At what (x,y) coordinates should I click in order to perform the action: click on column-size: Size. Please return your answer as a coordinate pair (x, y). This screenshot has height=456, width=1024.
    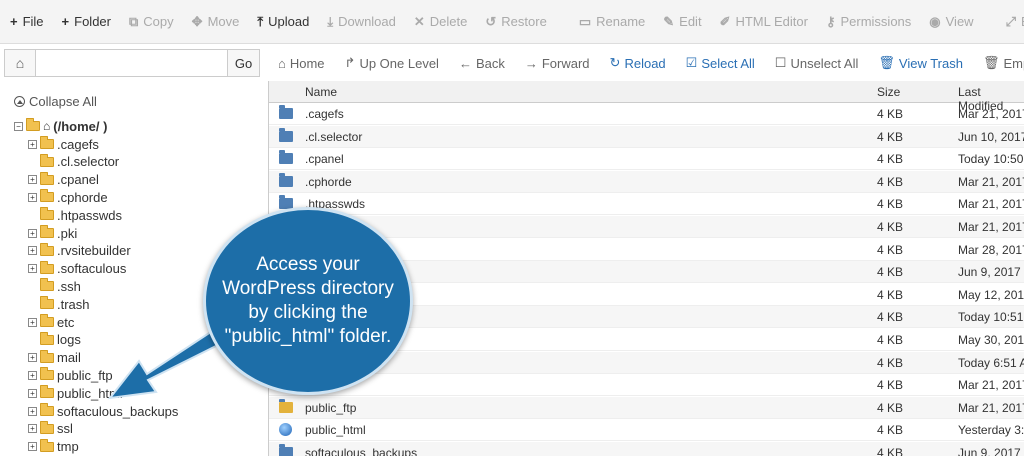
    Looking at the image, I should click on (888, 92).